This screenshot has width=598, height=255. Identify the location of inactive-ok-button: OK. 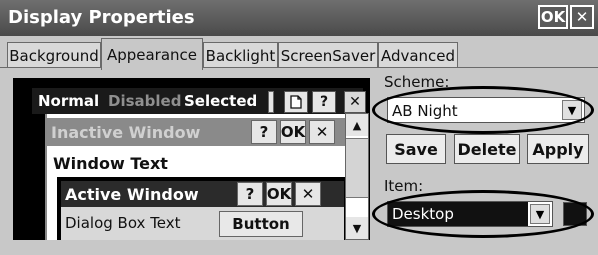
(293, 132).